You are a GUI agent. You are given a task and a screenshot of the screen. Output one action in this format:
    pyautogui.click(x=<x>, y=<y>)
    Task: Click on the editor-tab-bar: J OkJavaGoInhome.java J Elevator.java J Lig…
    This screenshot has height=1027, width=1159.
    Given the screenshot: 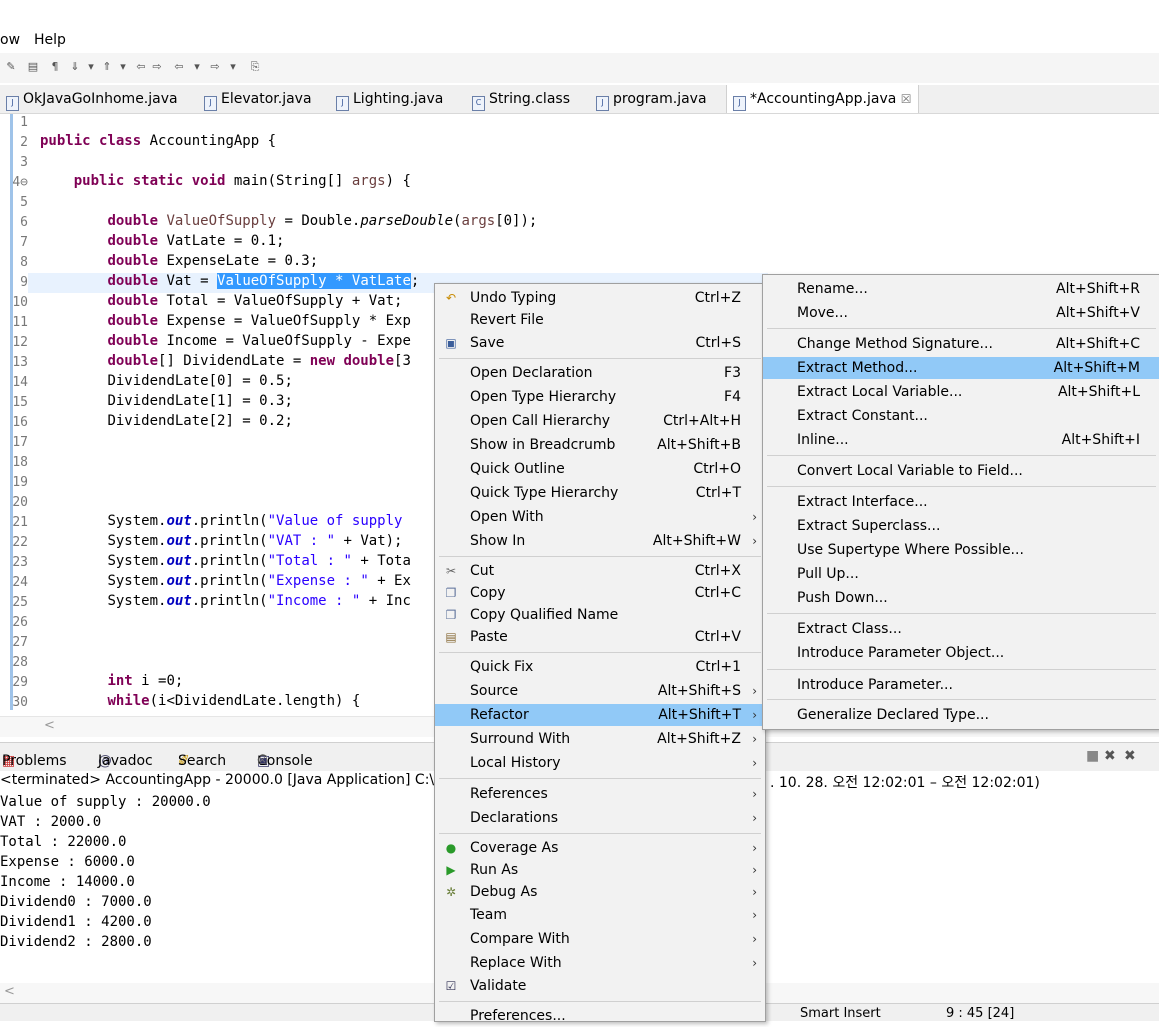 What is the action you would take?
    pyautogui.click(x=579, y=99)
    